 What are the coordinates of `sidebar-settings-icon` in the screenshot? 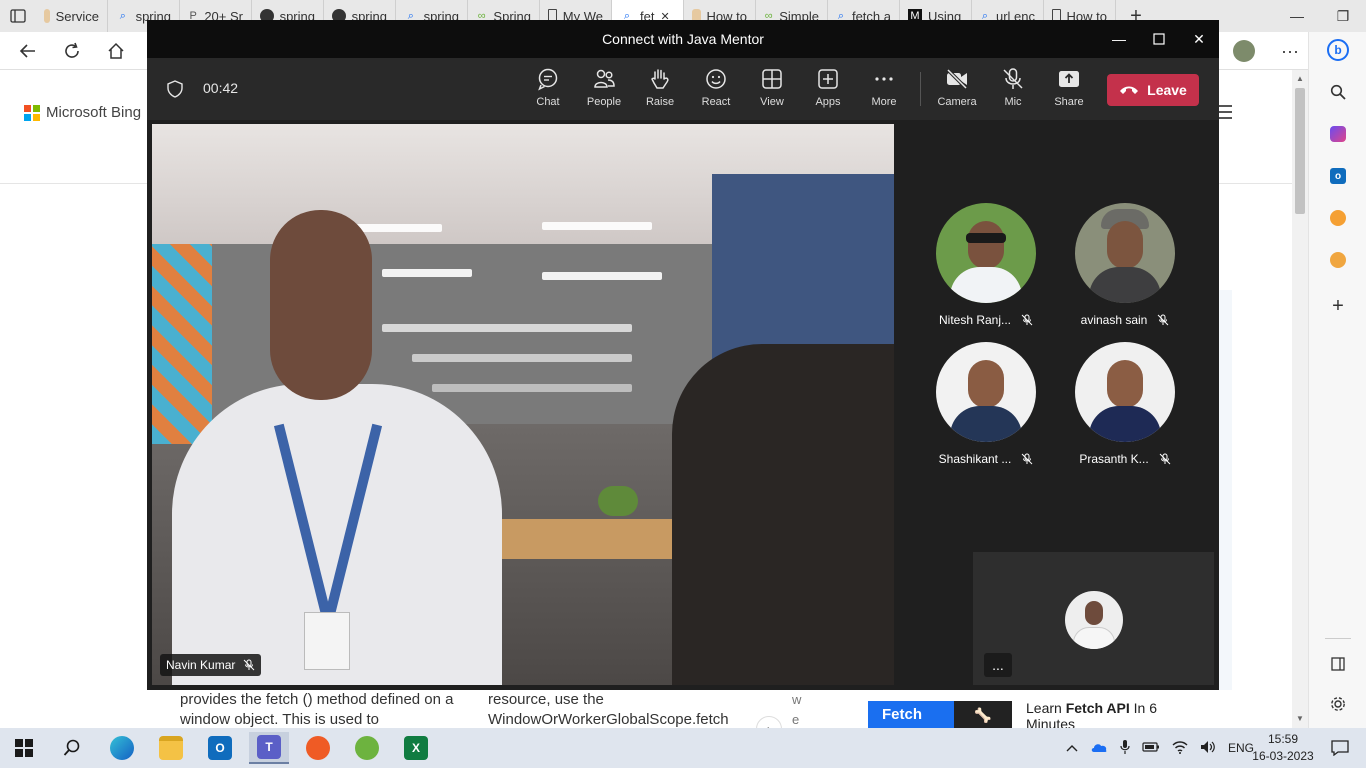 It's located at (1338, 704).